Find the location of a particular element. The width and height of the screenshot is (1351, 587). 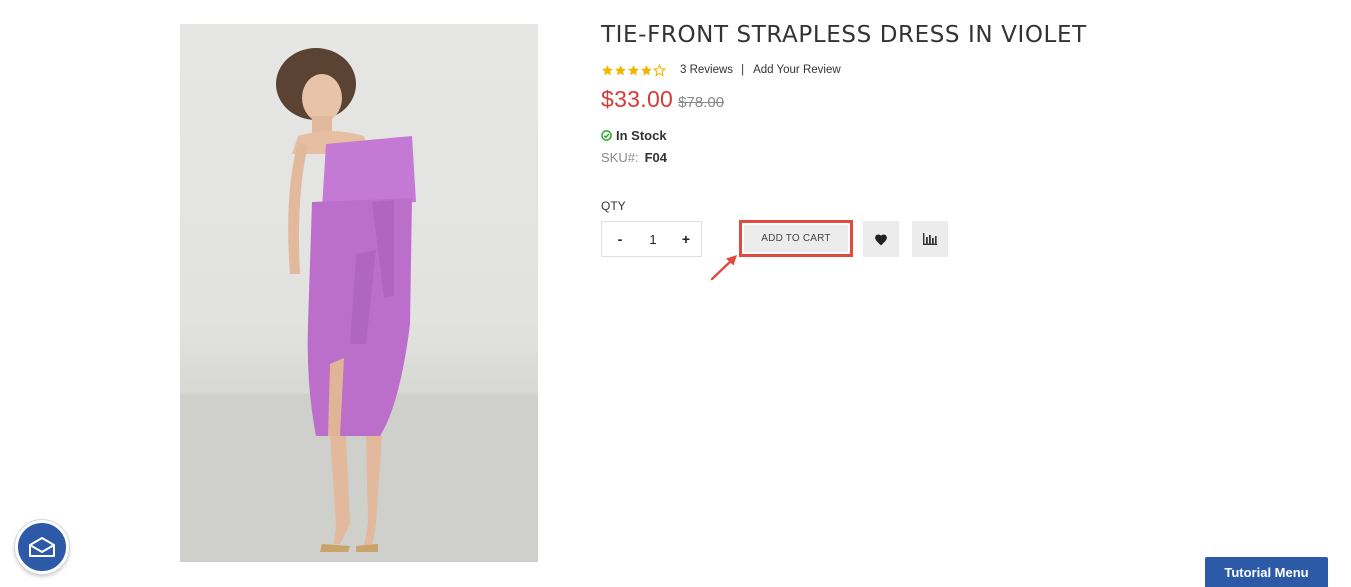

price-row: $33.00 $78.00 is located at coordinates (662, 99).